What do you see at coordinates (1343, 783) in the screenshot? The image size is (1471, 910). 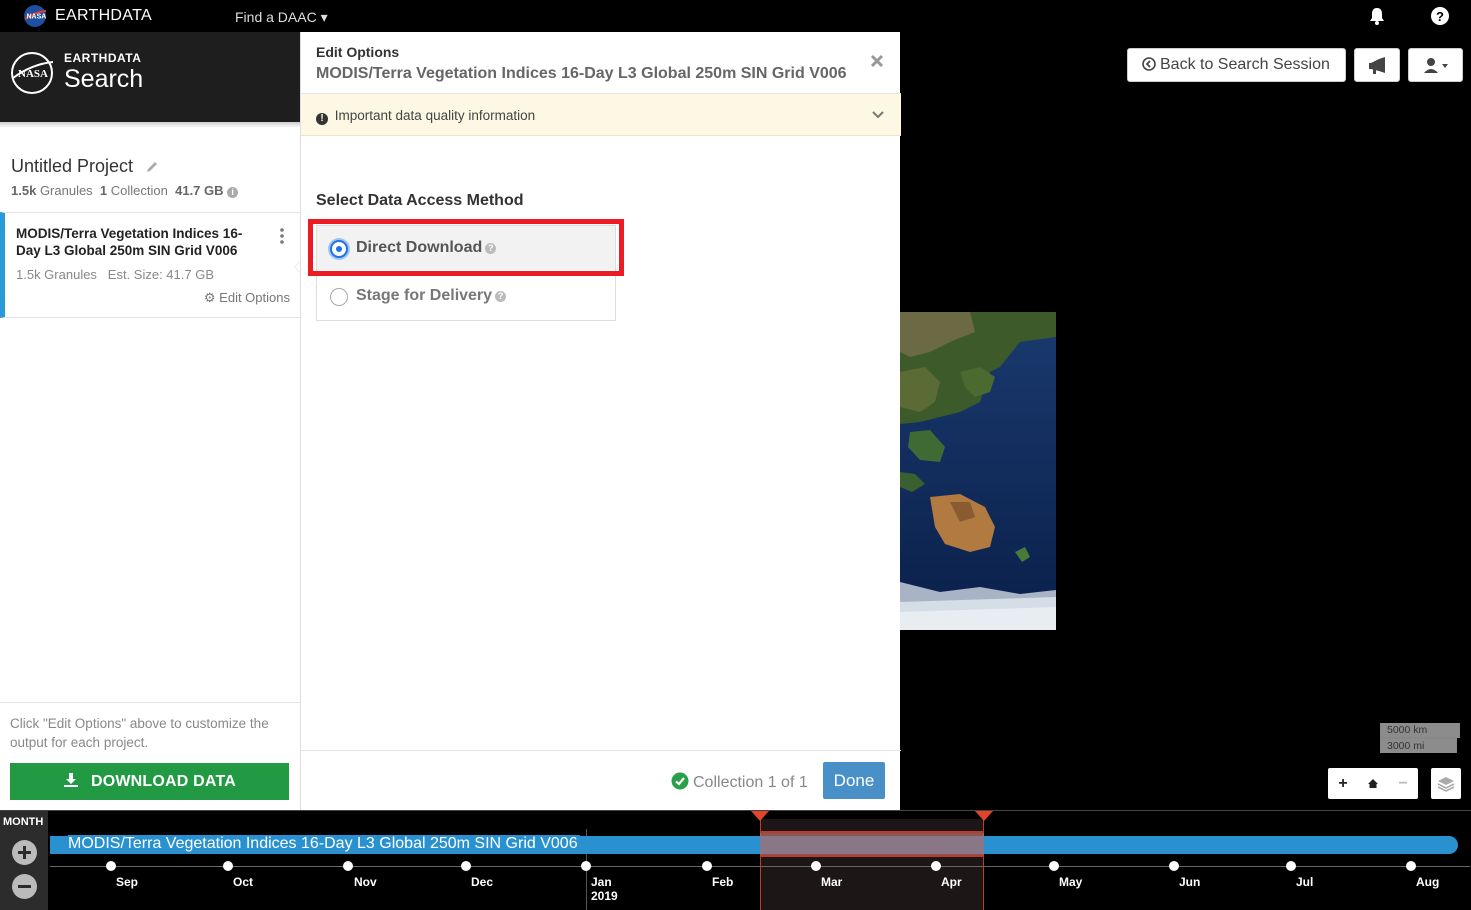 I see `zoom-in-button: +` at bounding box center [1343, 783].